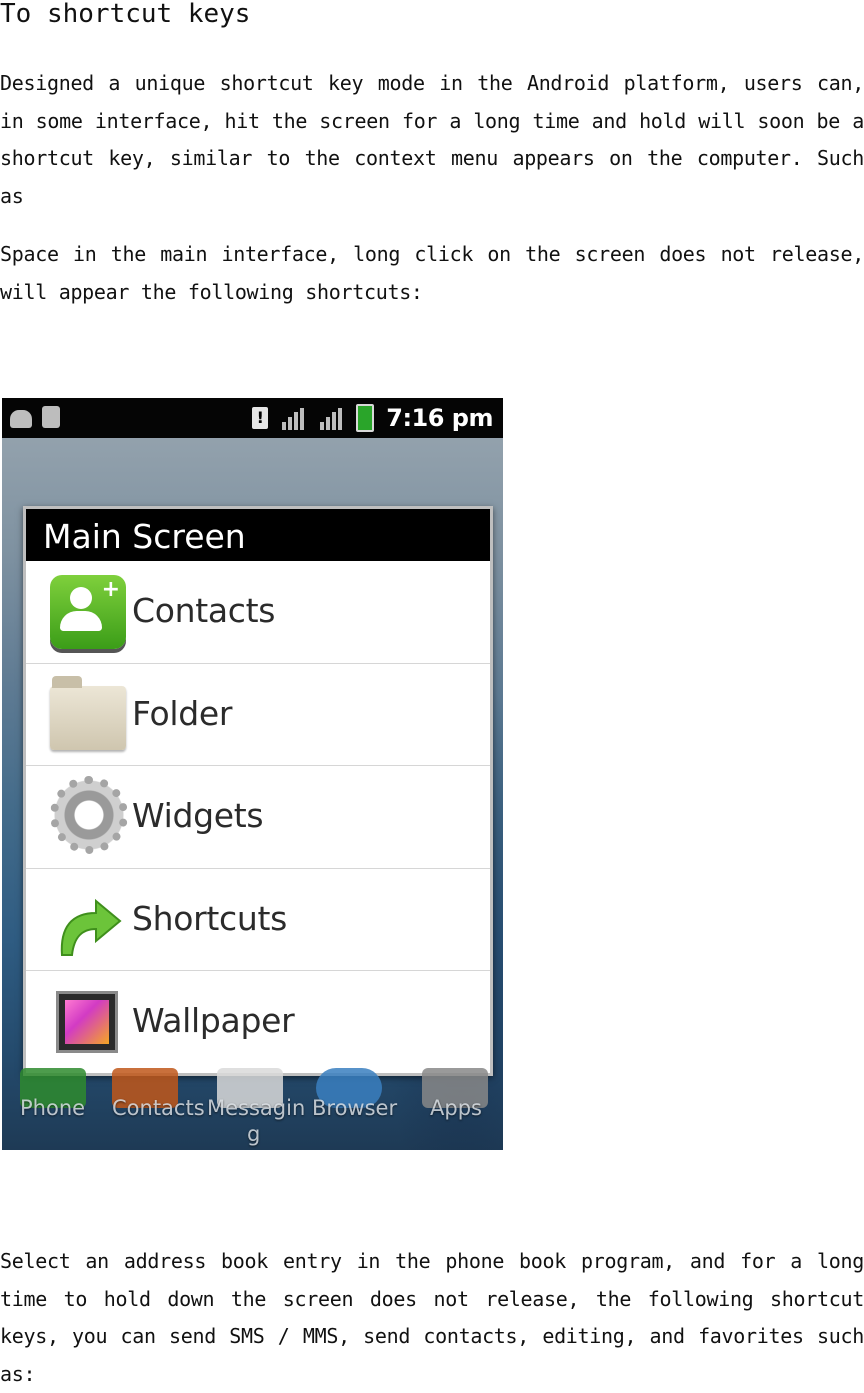 The height and width of the screenshot is (1393, 864). What do you see at coordinates (204, 610) in the screenshot?
I see `menu-item-label: Contacts` at bounding box center [204, 610].